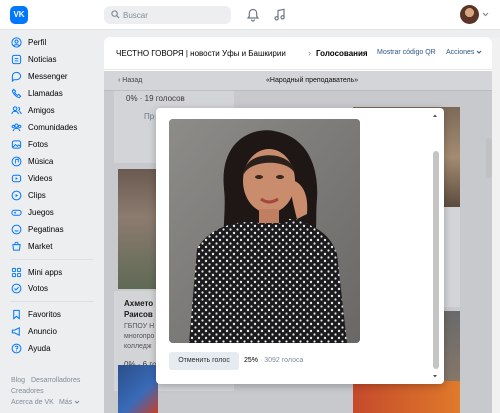  Describe the element at coordinates (155, 98) in the screenshot. I see `candidate-result: 0% · 19 голосов` at that location.